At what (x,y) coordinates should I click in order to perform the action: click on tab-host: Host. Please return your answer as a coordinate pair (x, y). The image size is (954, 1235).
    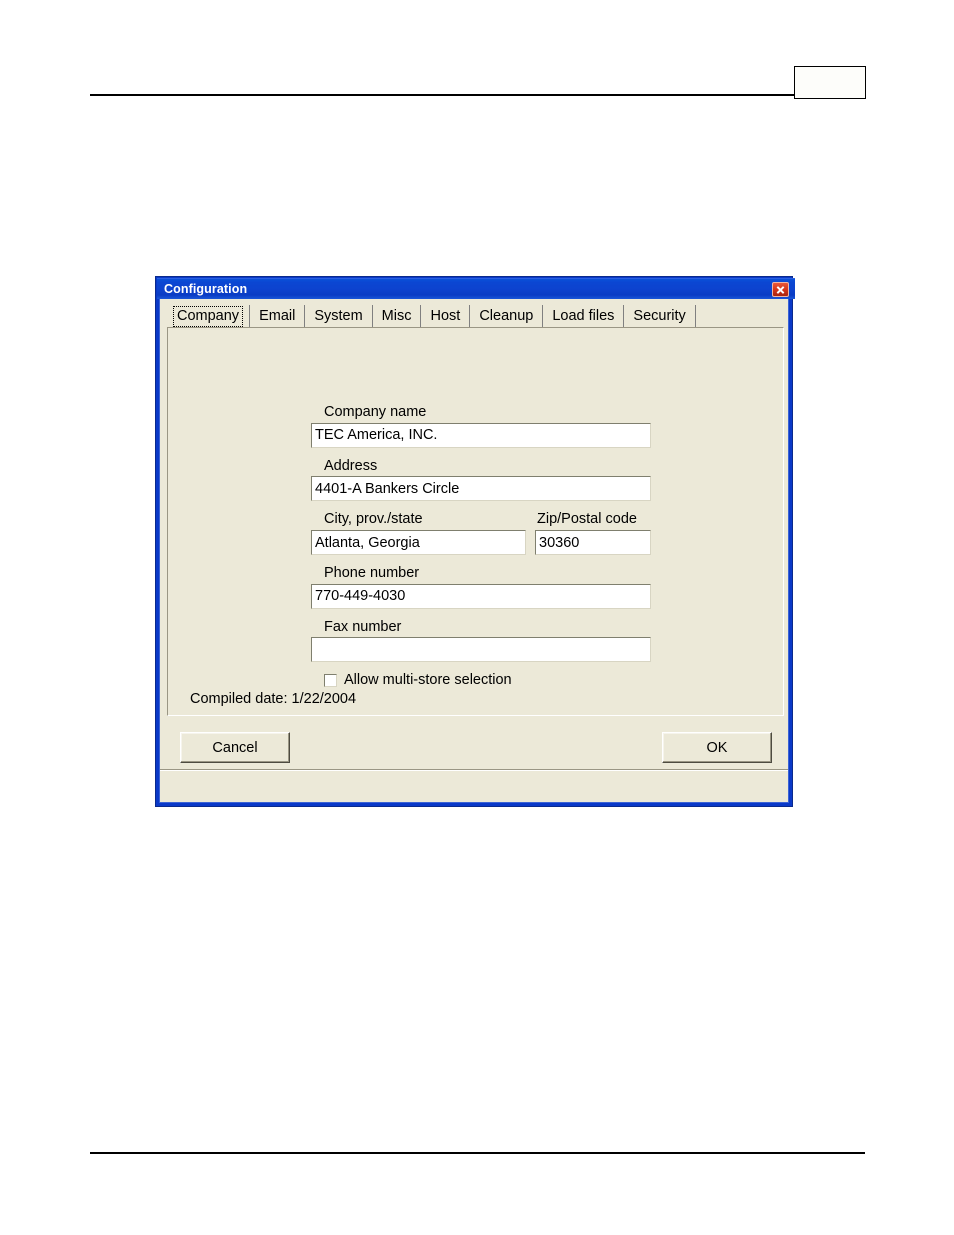
    Looking at the image, I should click on (446, 316).